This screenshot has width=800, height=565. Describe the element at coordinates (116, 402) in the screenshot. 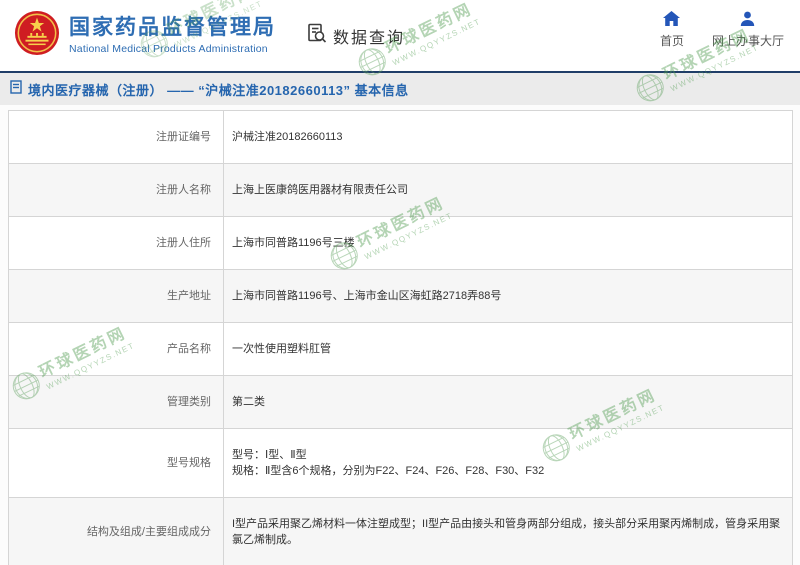

I see `row-label: 管理类别` at that location.